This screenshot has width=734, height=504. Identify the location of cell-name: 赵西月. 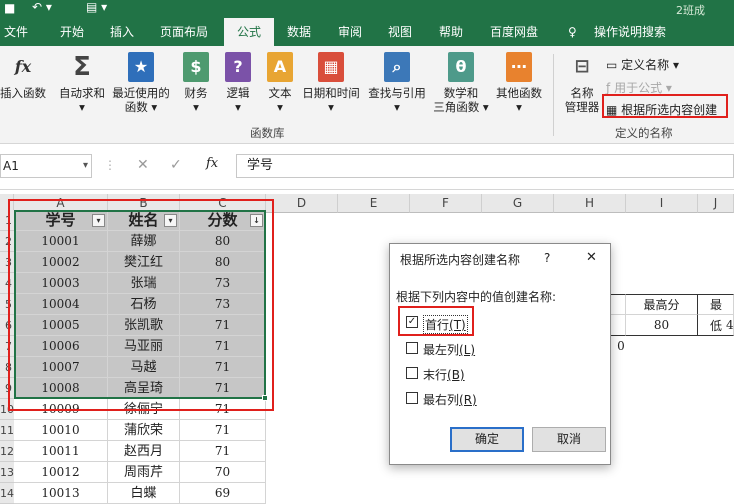
(144, 451).